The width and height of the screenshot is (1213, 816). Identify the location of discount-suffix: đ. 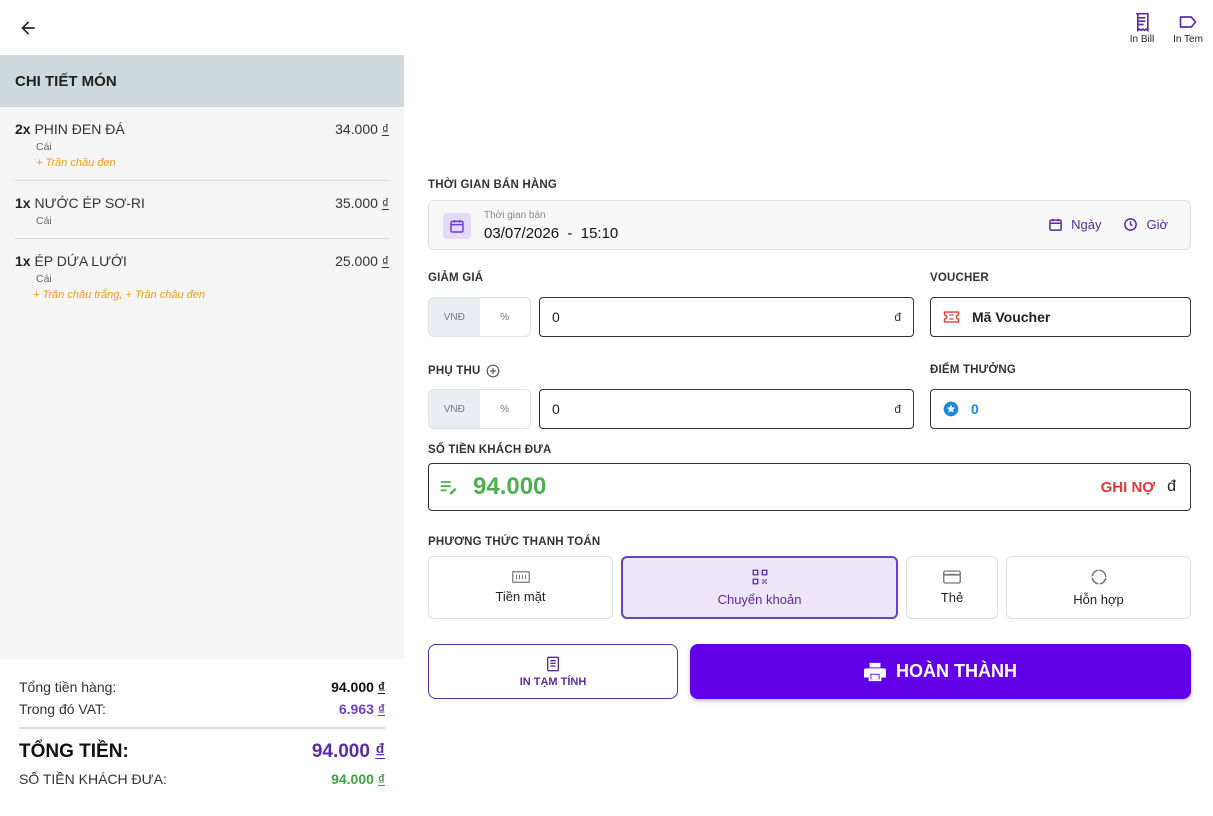
(897, 317).